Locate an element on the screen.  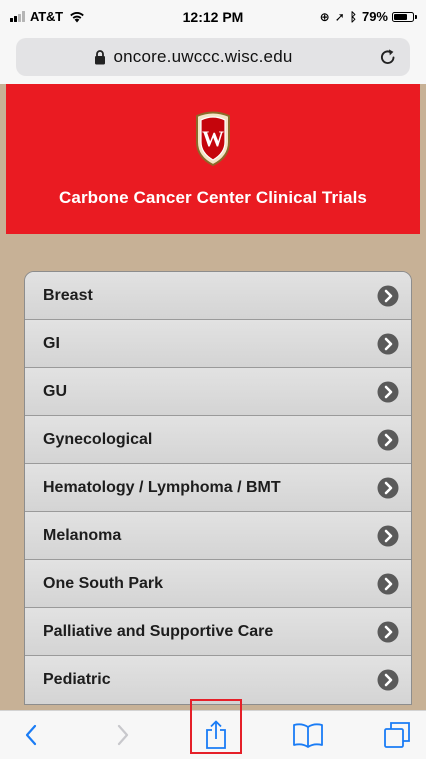
back-button is located at coordinates (31, 735).